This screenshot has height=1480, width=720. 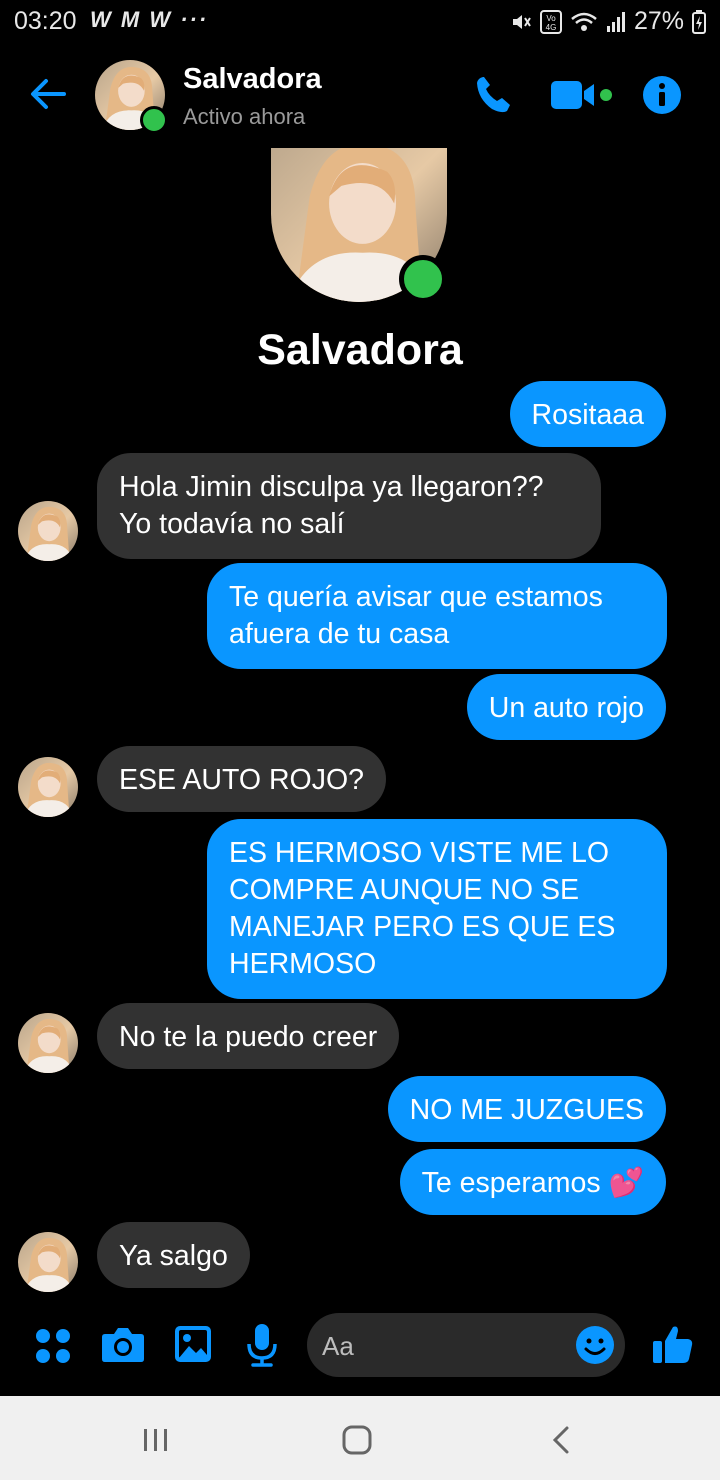 What do you see at coordinates (360, 350) in the screenshot?
I see `profile-name: Salvadora` at bounding box center [360, 350].